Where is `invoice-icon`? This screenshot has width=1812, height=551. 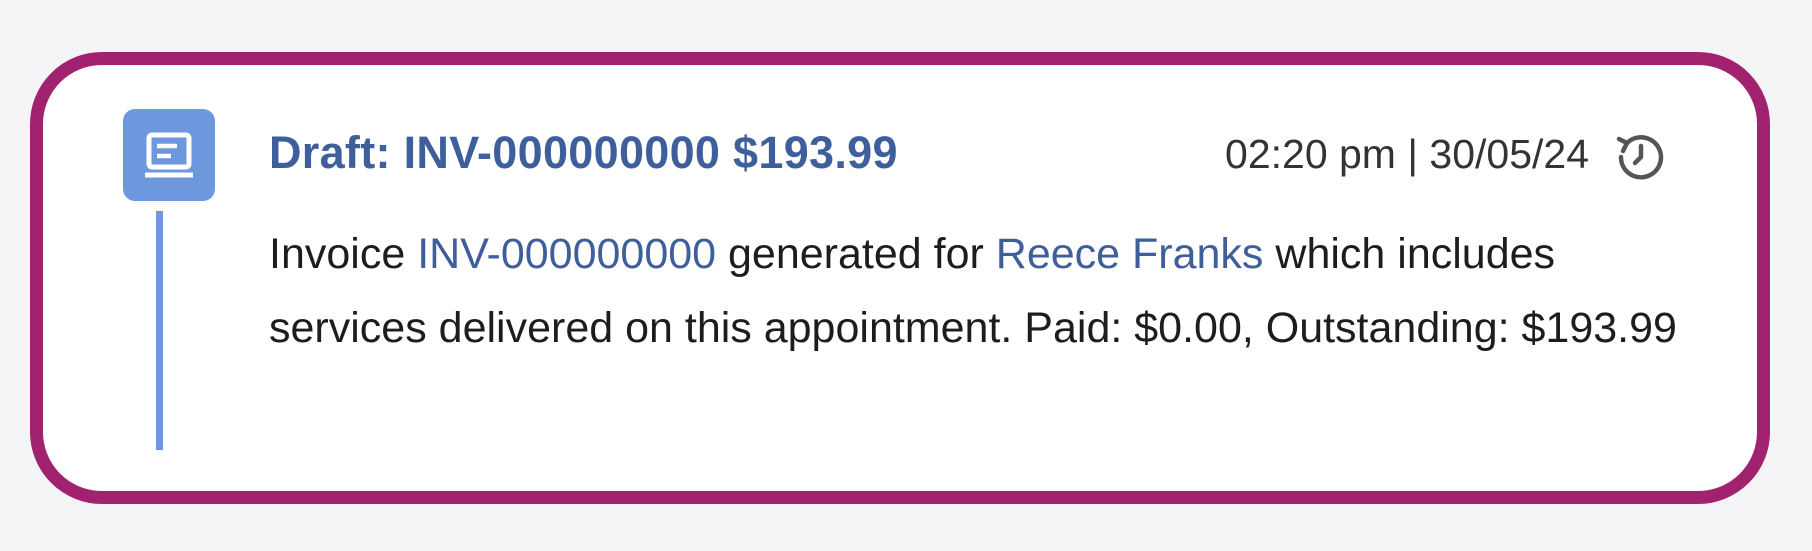
invoice-icon is located at coordinates (169, 155).